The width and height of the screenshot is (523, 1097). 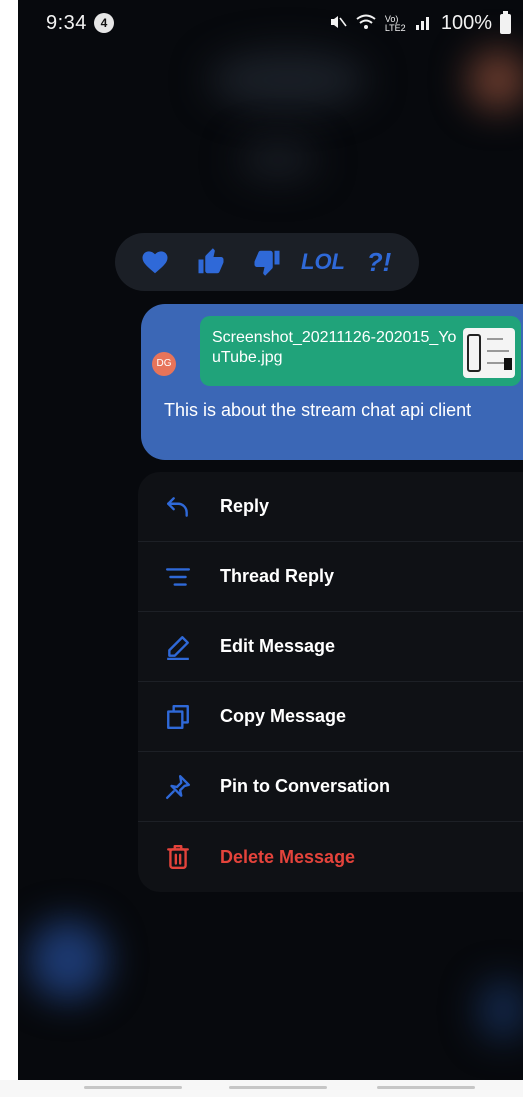 I want to click on thumbs-down-icon, so click(x=267, y=262).